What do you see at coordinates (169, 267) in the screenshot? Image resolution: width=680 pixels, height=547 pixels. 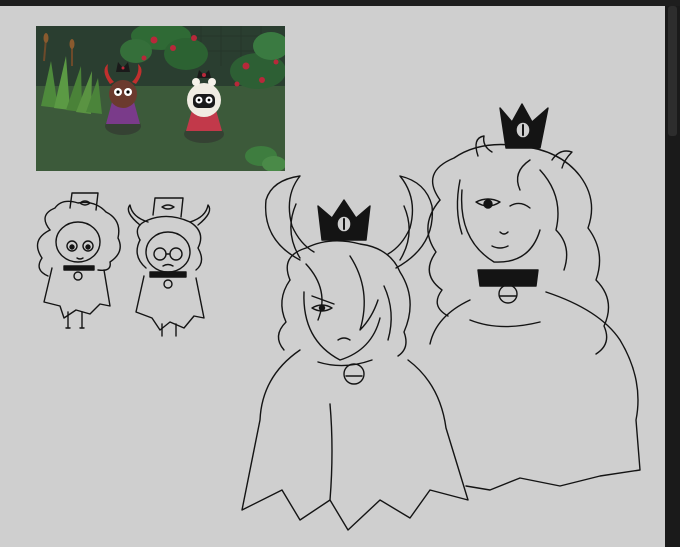 I see `chibi-demon-sketch` at bounding box center [169, 267].